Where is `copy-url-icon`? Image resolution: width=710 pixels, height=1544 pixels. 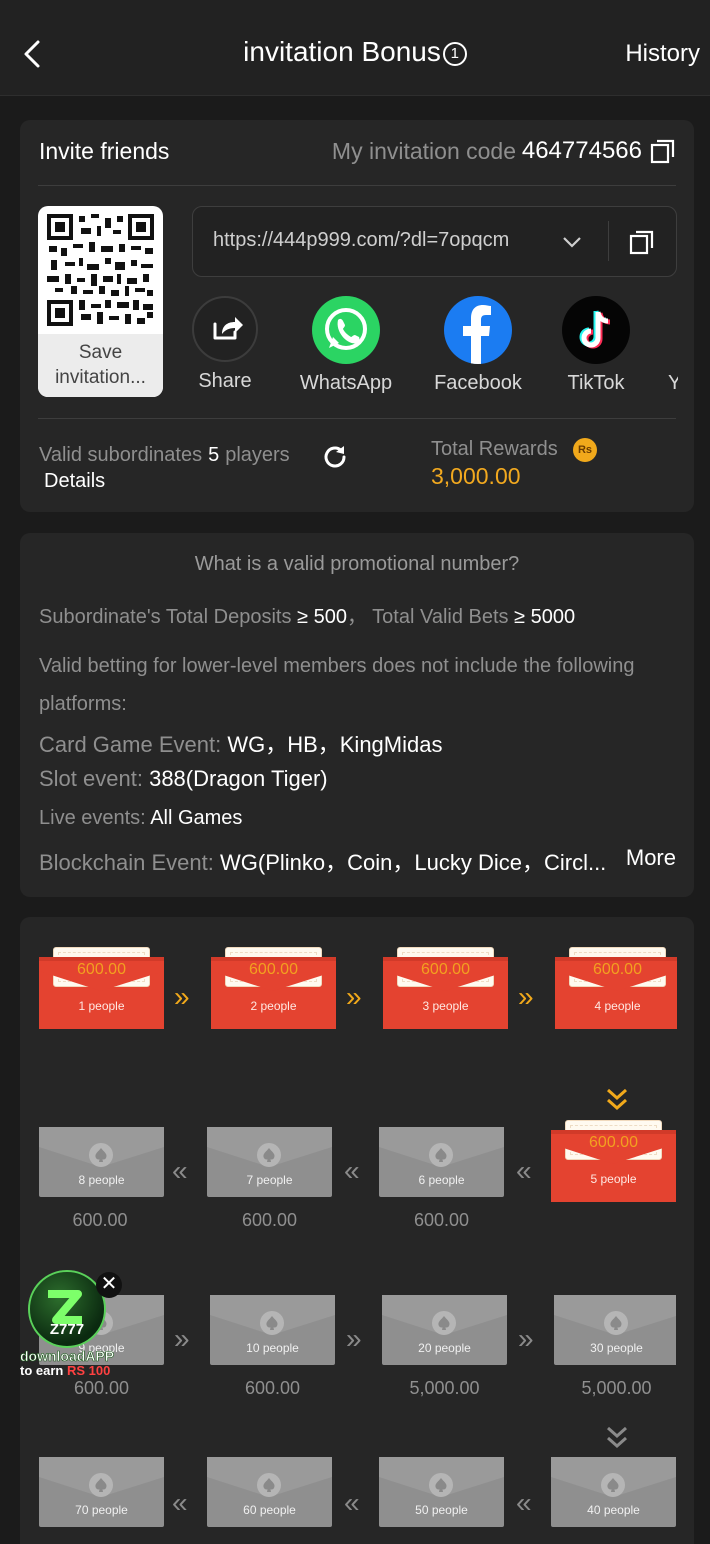 copy-url-icon is located at coordinates (642, 242).